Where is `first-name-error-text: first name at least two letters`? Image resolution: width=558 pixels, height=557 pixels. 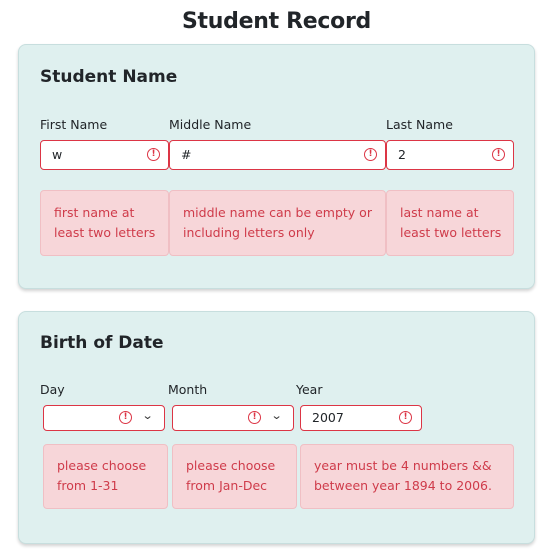
first-name-error-text: first name at least two letters is located at coordinates (105, 222).